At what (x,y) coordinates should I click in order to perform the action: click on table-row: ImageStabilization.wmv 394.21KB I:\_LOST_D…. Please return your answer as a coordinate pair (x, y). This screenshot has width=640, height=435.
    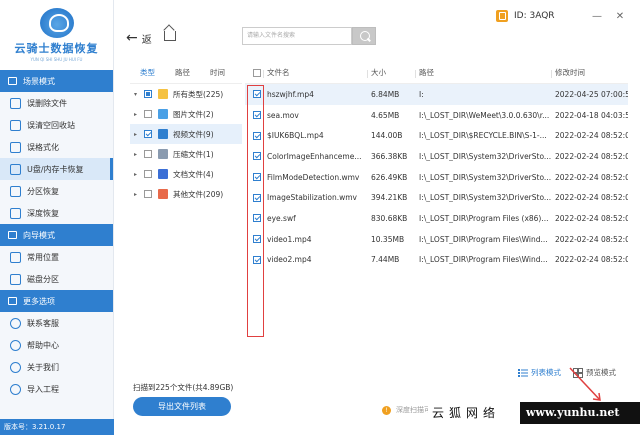
    Looking at the image, I should click on (436, 197).